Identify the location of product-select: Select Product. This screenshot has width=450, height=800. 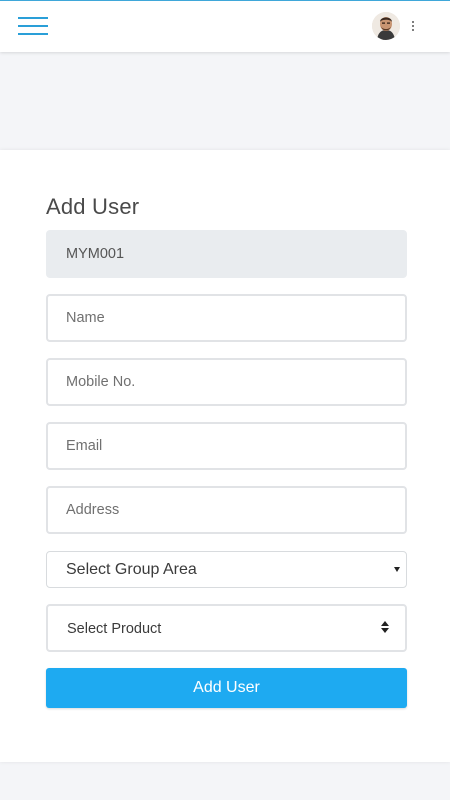
(226, 628).